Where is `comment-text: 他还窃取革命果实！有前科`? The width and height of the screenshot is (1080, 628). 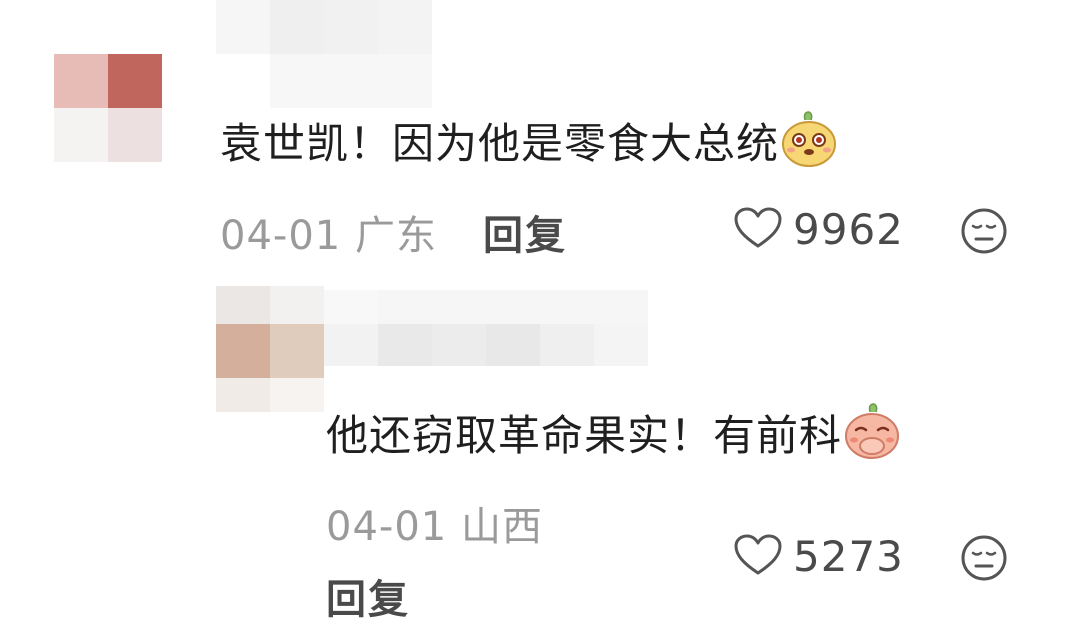
comment-text: 他还窃取革命果实！有前科 is located at coordinates (613, 436).